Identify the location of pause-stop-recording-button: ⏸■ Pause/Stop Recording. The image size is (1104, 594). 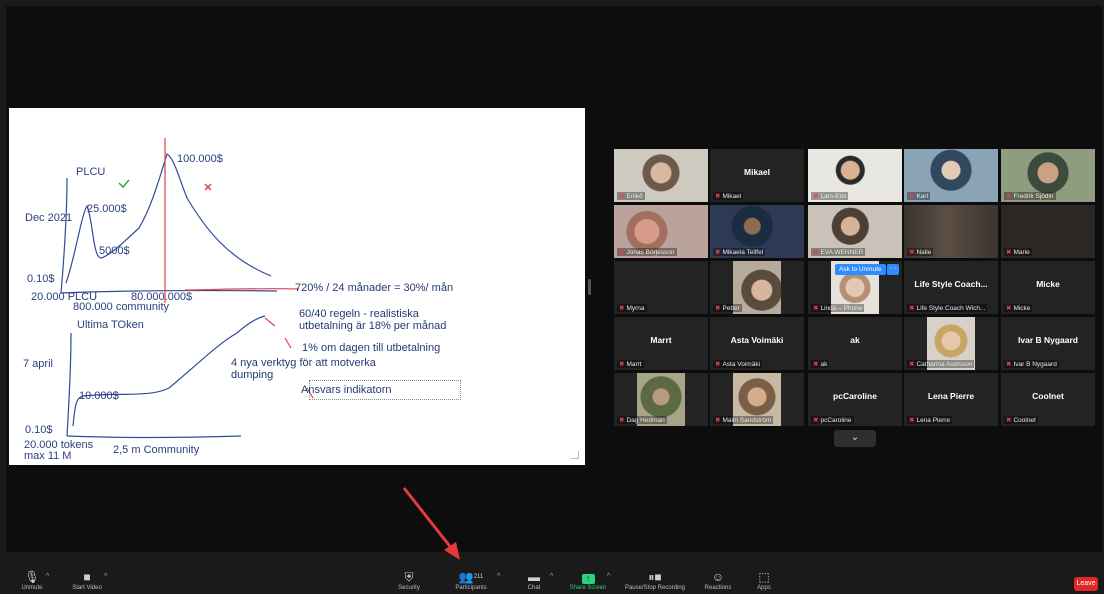
(655, 582).